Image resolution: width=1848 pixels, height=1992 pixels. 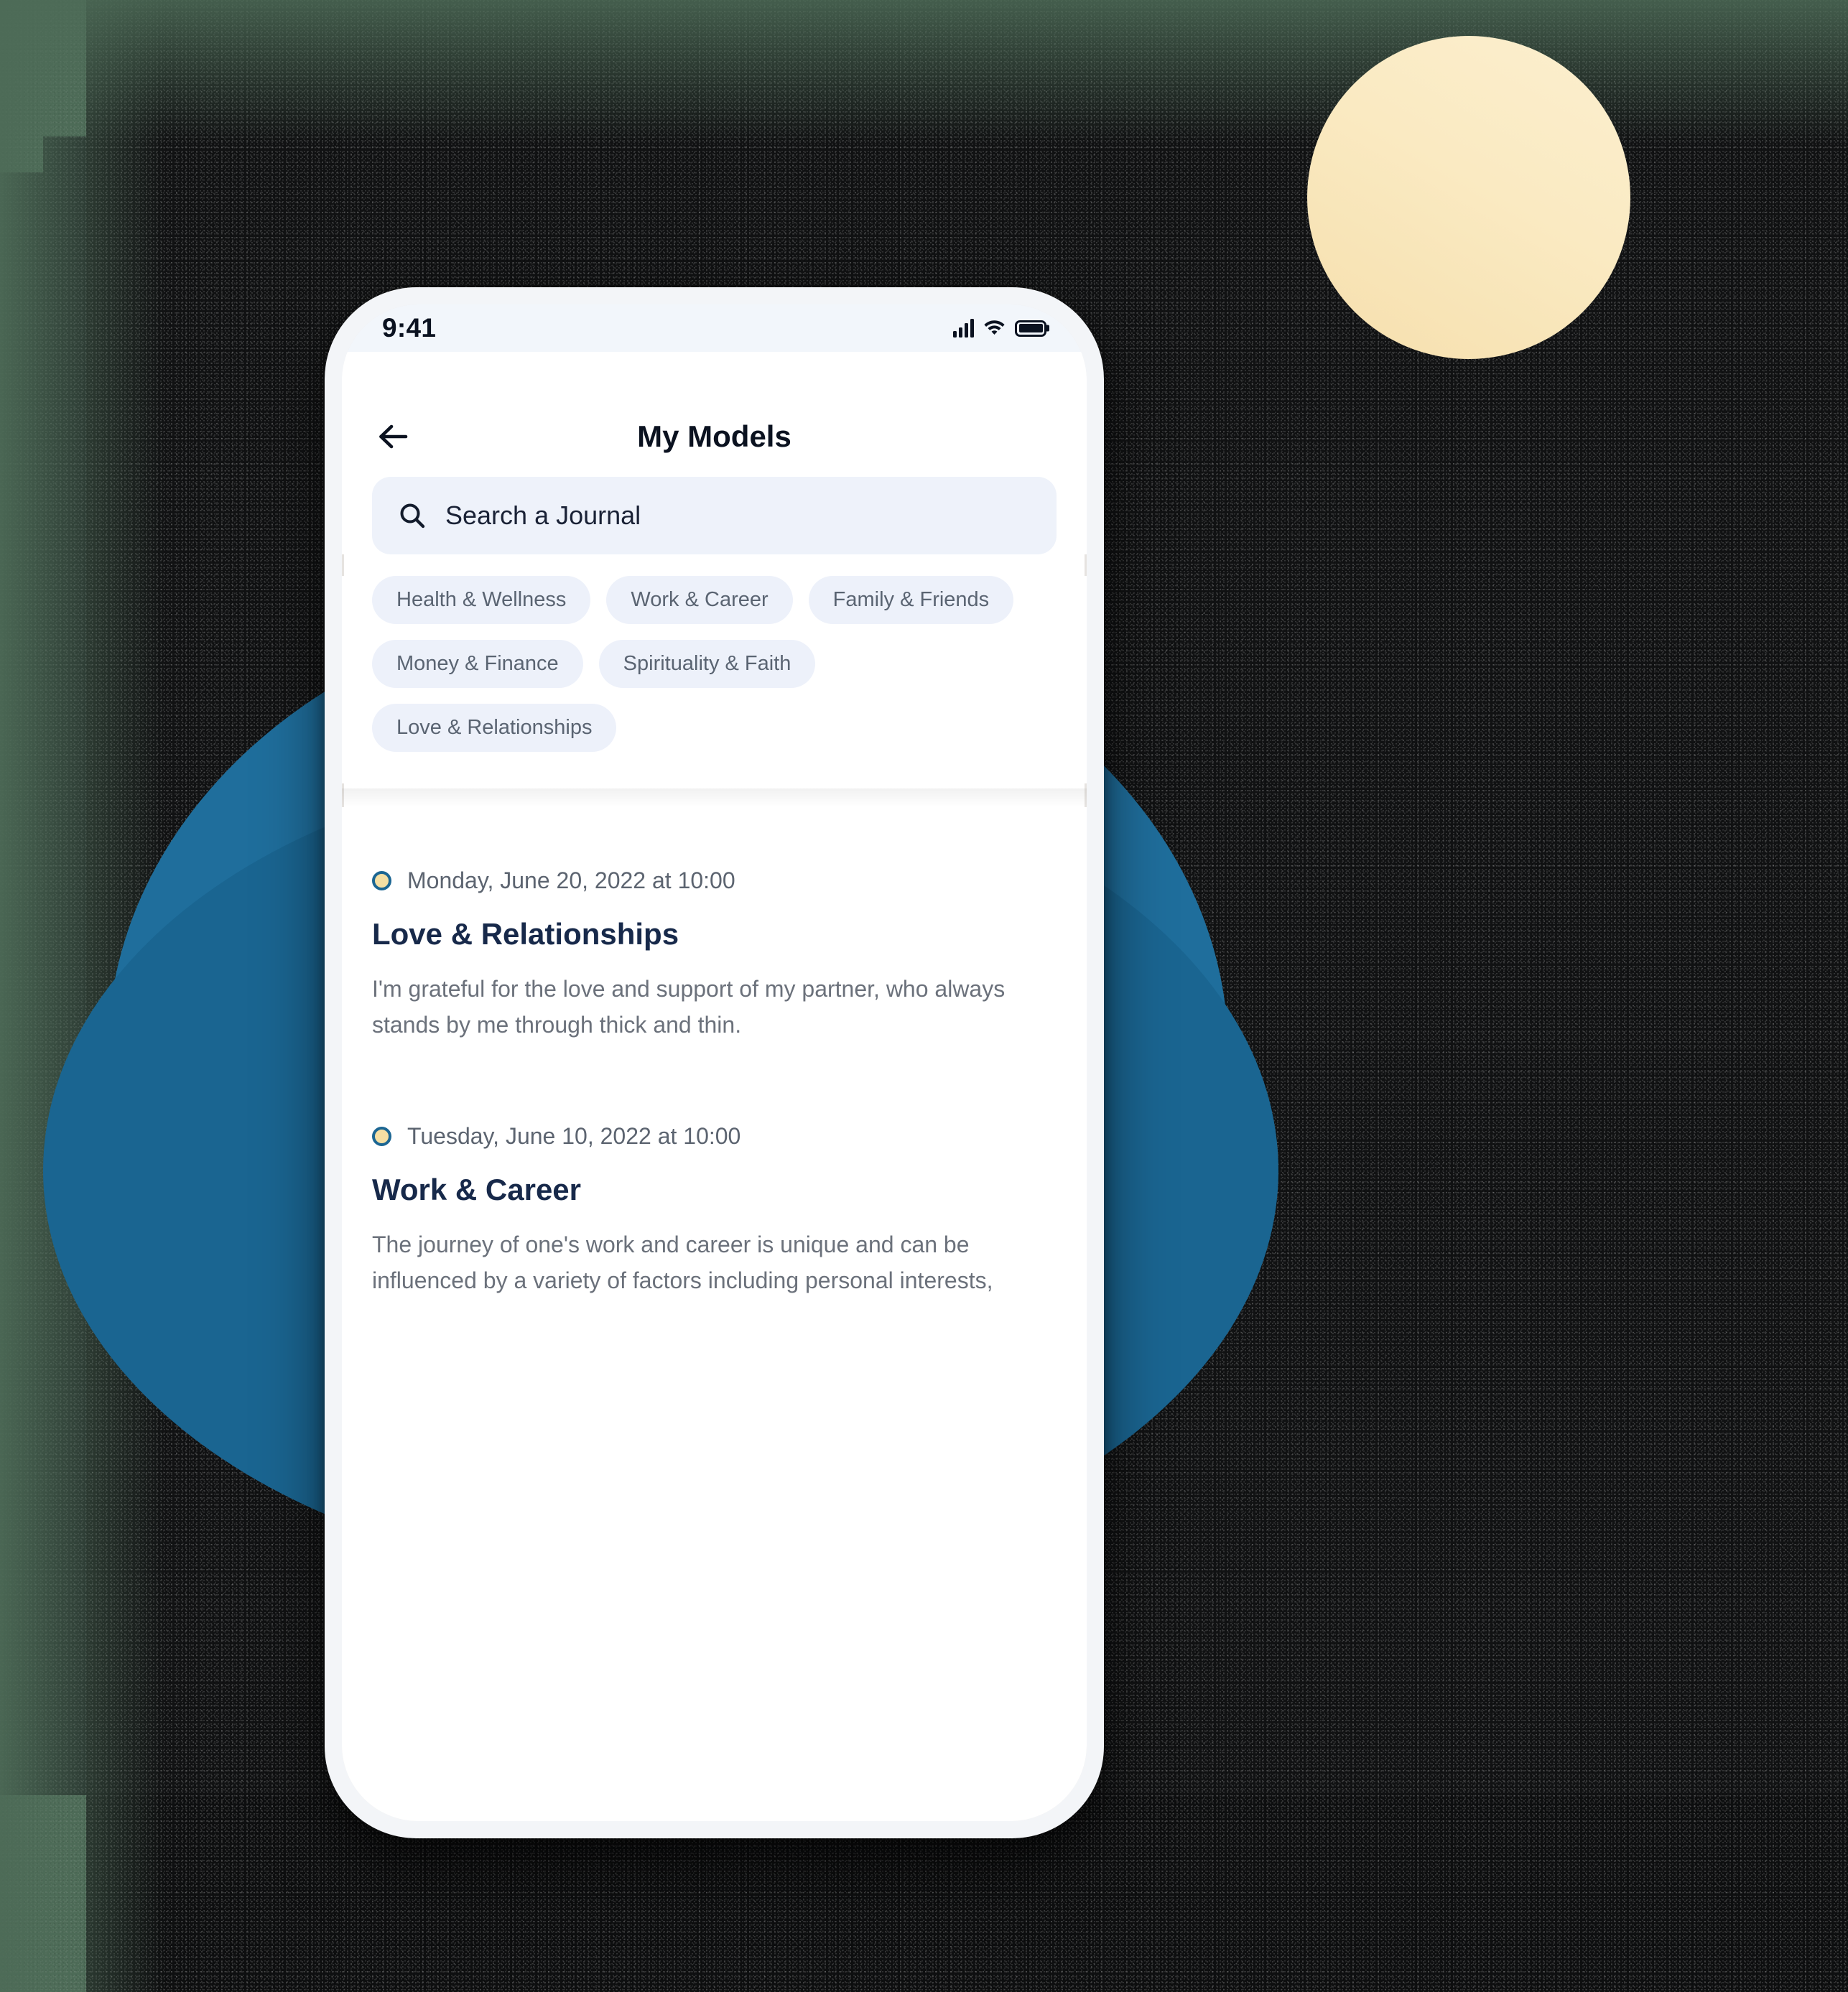 I want to click on battery-full-icon, so click(x=1030, y=328).